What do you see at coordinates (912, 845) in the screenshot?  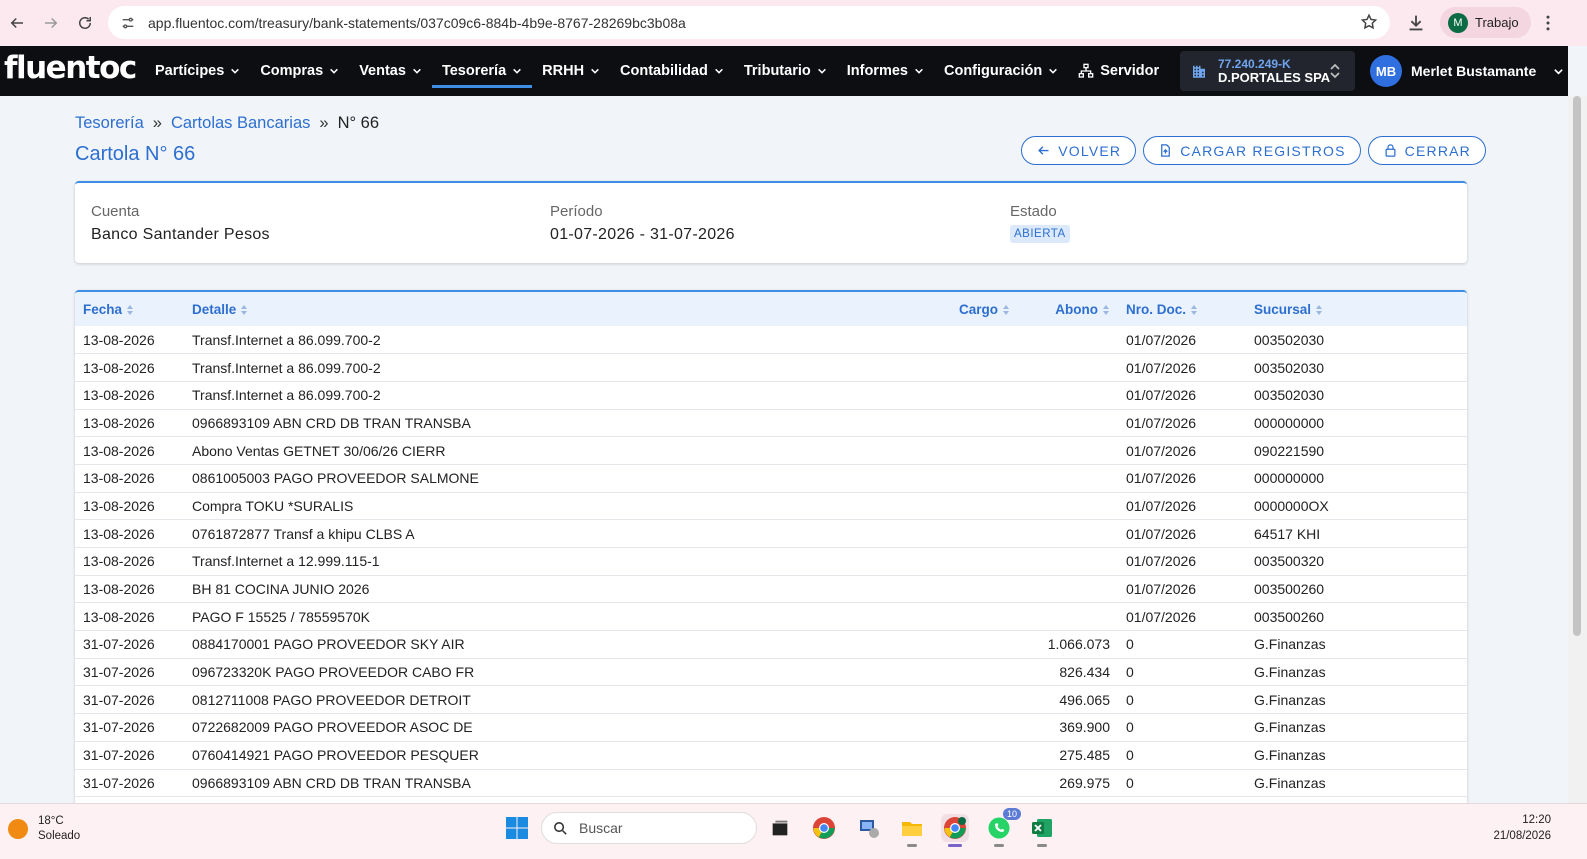 I see `running-indicator` at bounding box center [912, 845].